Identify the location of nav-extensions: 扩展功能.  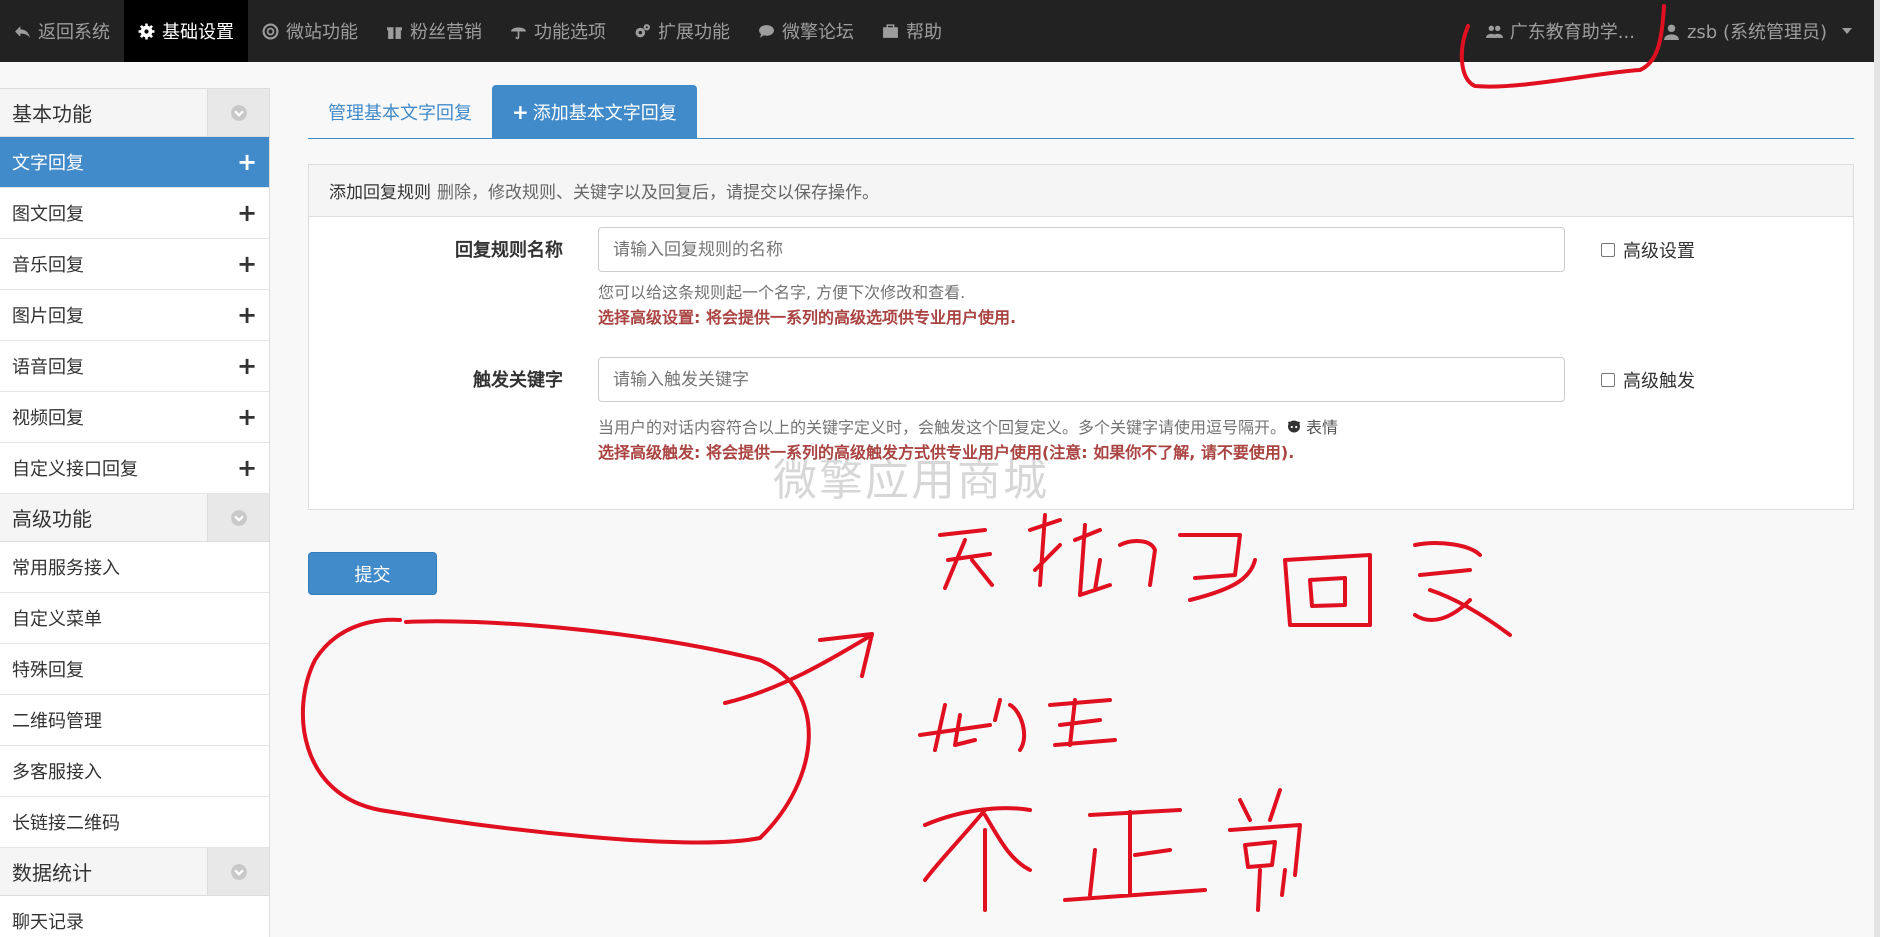
(682, 31).